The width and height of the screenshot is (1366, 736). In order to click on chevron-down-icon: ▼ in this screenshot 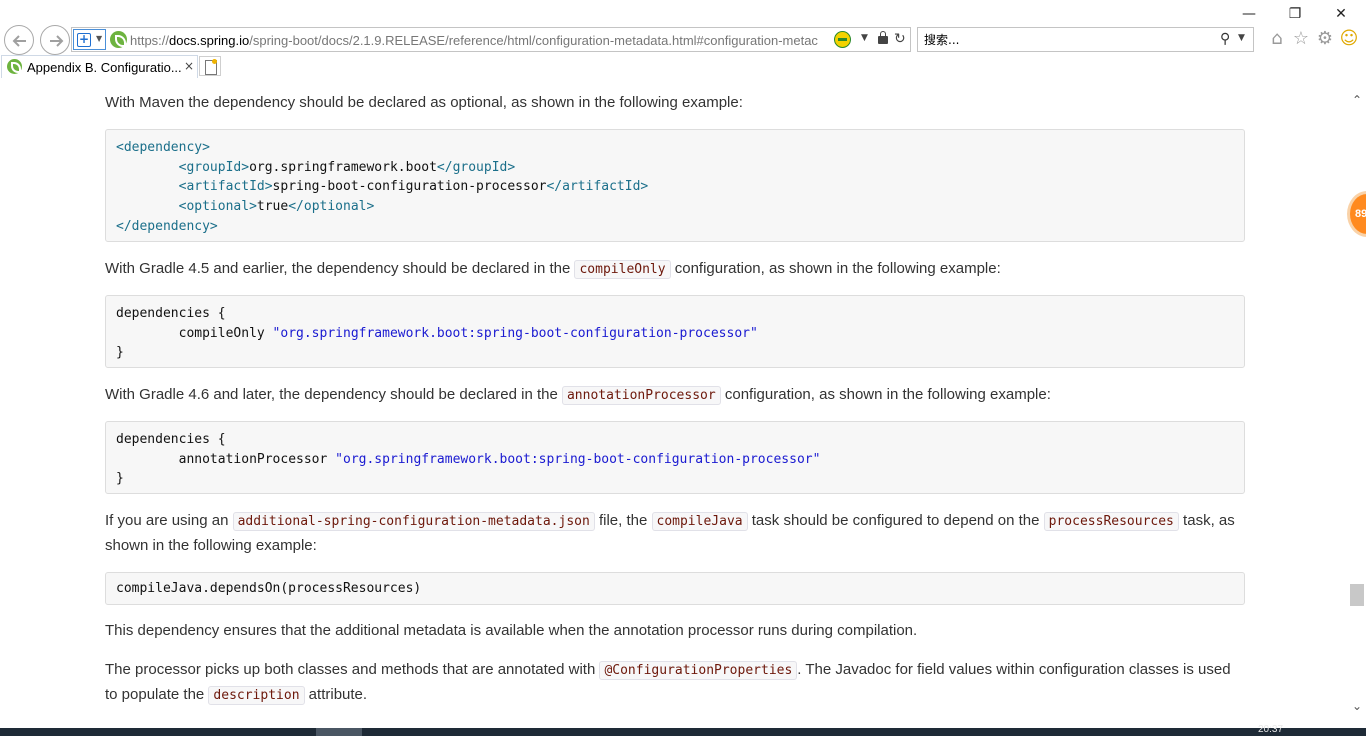, I will do `click(99, 38)`.